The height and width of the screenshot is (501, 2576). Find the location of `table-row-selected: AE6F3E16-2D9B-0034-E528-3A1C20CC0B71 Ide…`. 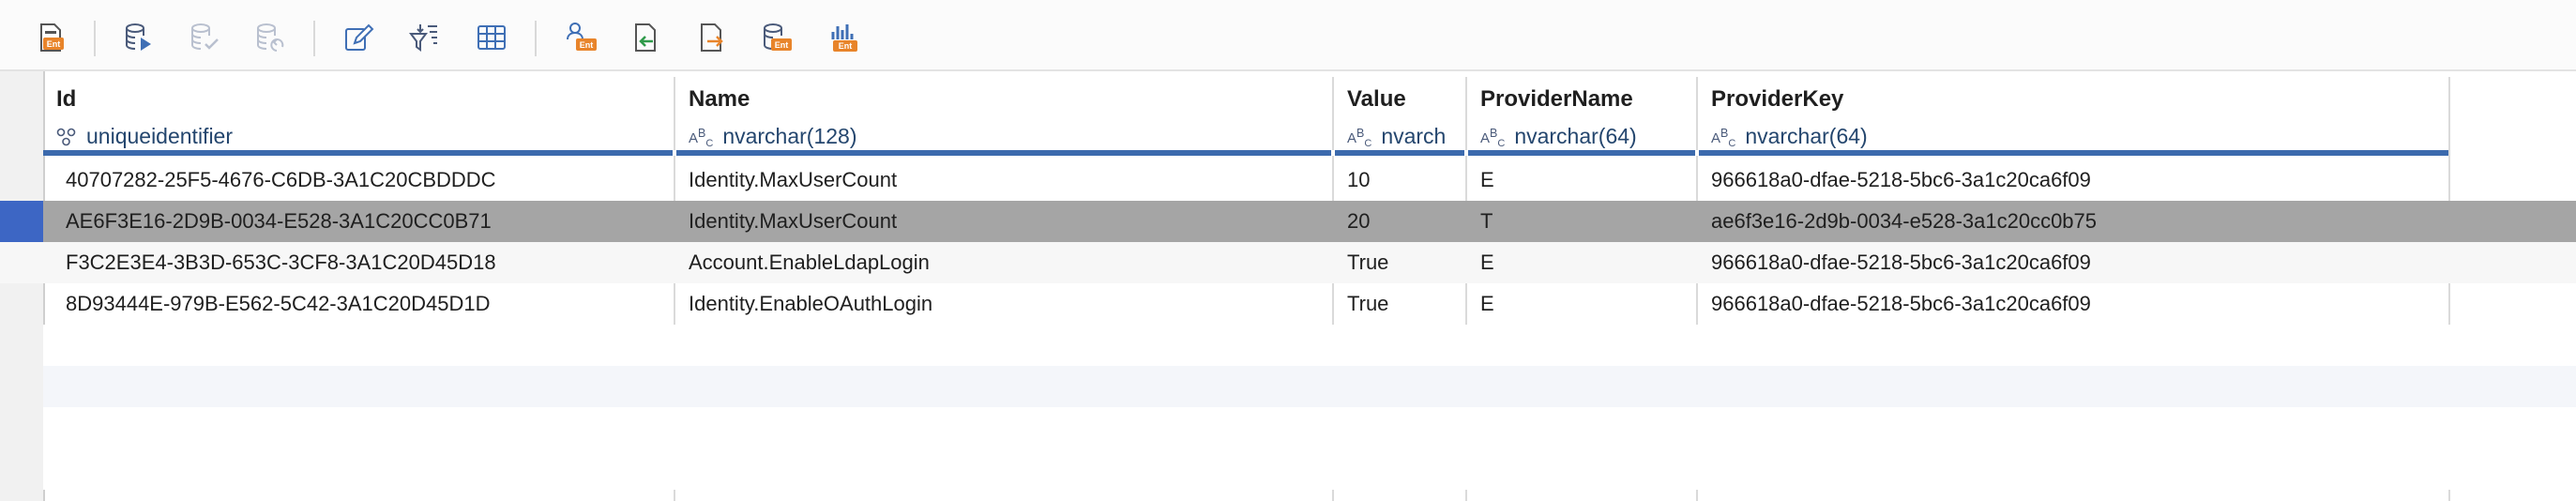

table-row-selected: AE6F3E16-2D9B-0034-E528-3A1C20CC0B71 Ide… is located at coordinates (1288, 221).